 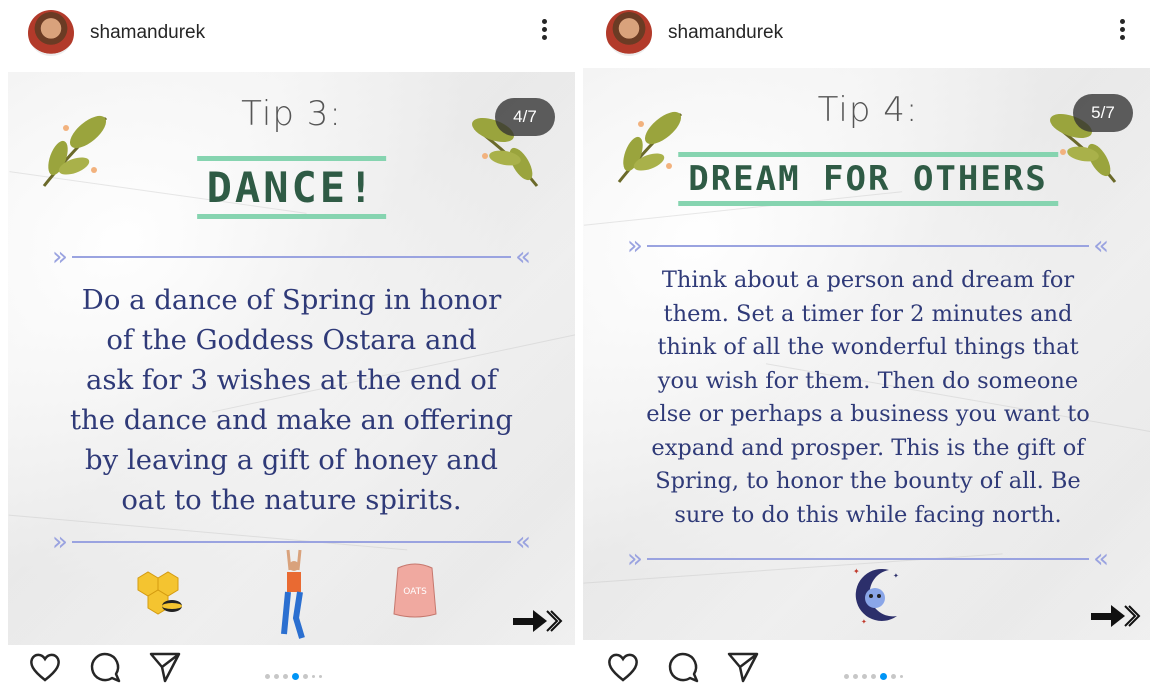 I want to click on tip-body-line: the dance and make an offering, so click(x=291, y=420).